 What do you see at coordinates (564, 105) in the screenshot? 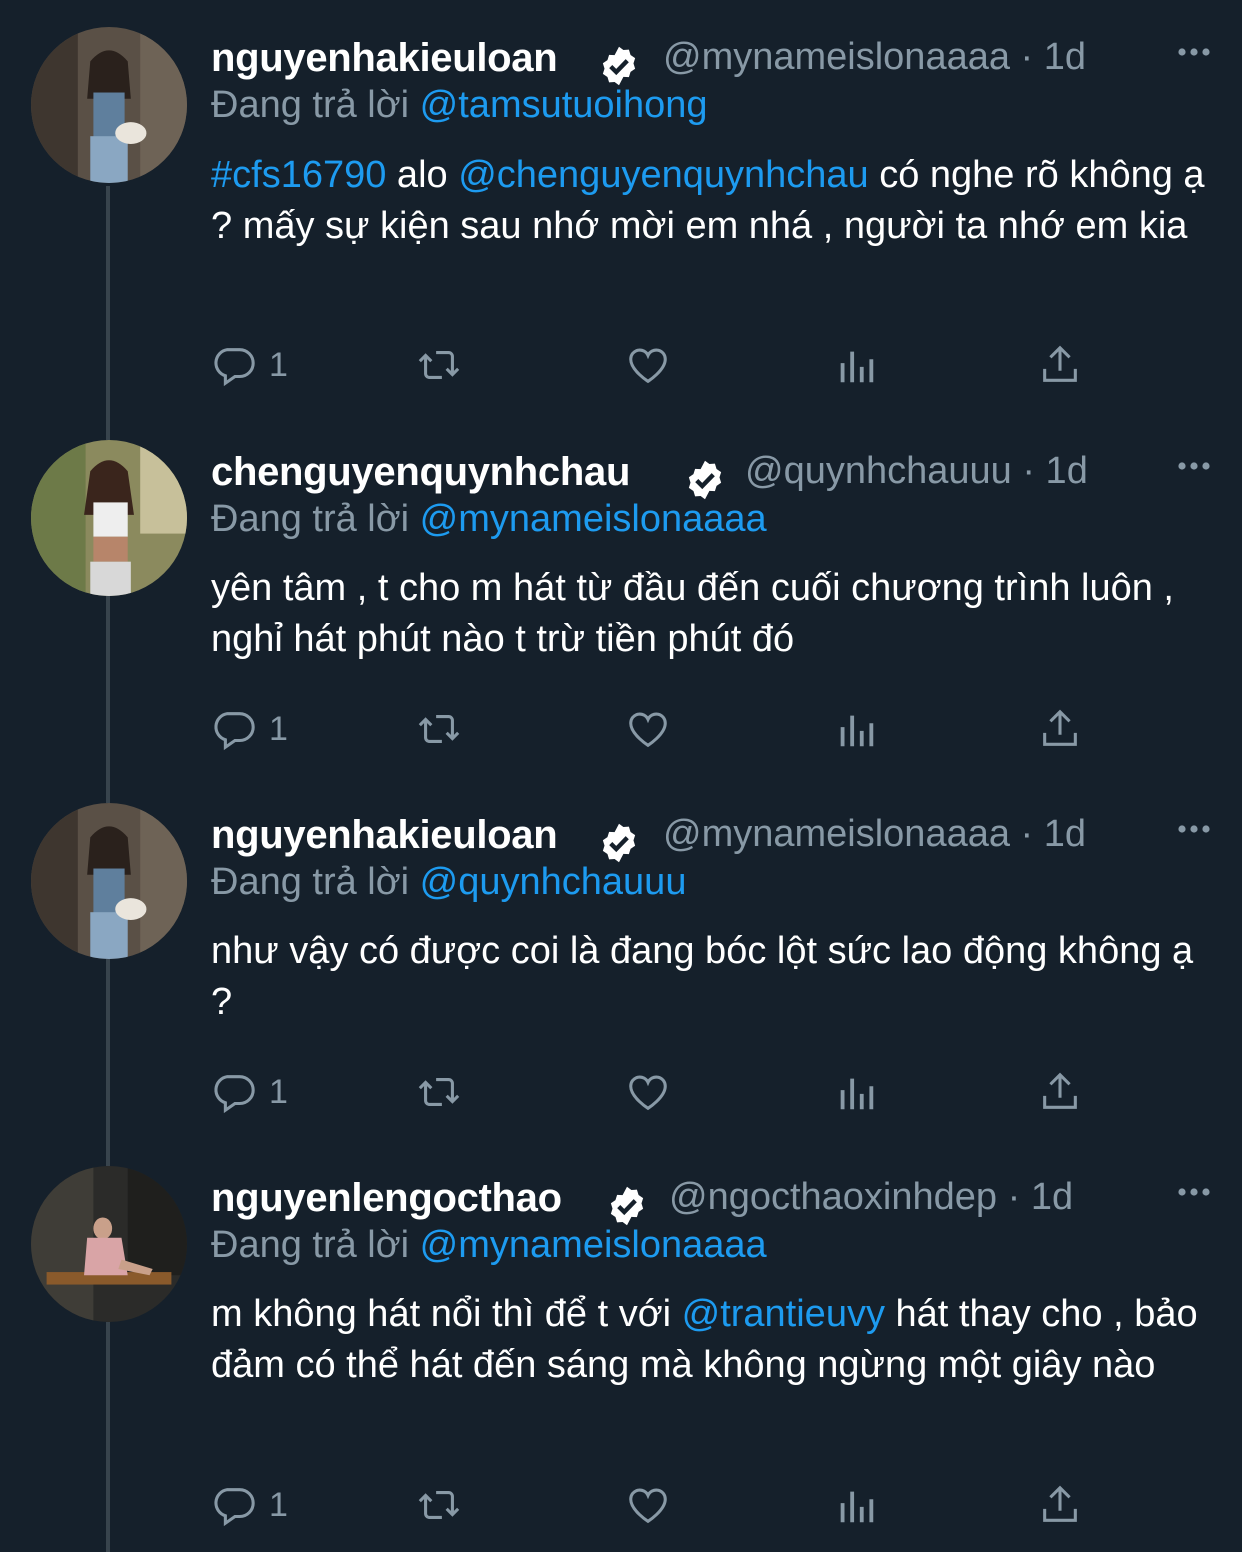
I see `mention-link: @tamsutuoihong` at bounding box center [564, 105].